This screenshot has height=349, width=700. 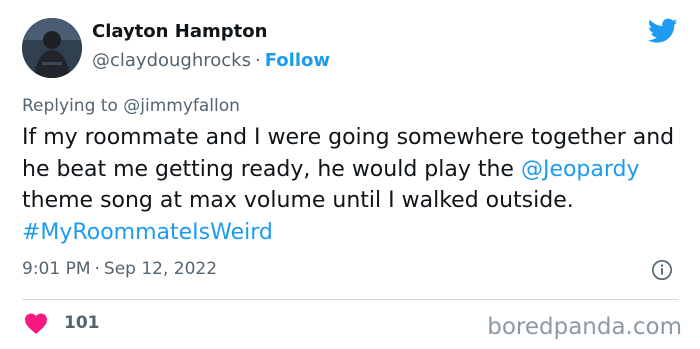 What do you see at coordinates (160, 269) in the screenshot?
I see `tweet-date: Sep 12, 2022` at bounding box center [160, 269].